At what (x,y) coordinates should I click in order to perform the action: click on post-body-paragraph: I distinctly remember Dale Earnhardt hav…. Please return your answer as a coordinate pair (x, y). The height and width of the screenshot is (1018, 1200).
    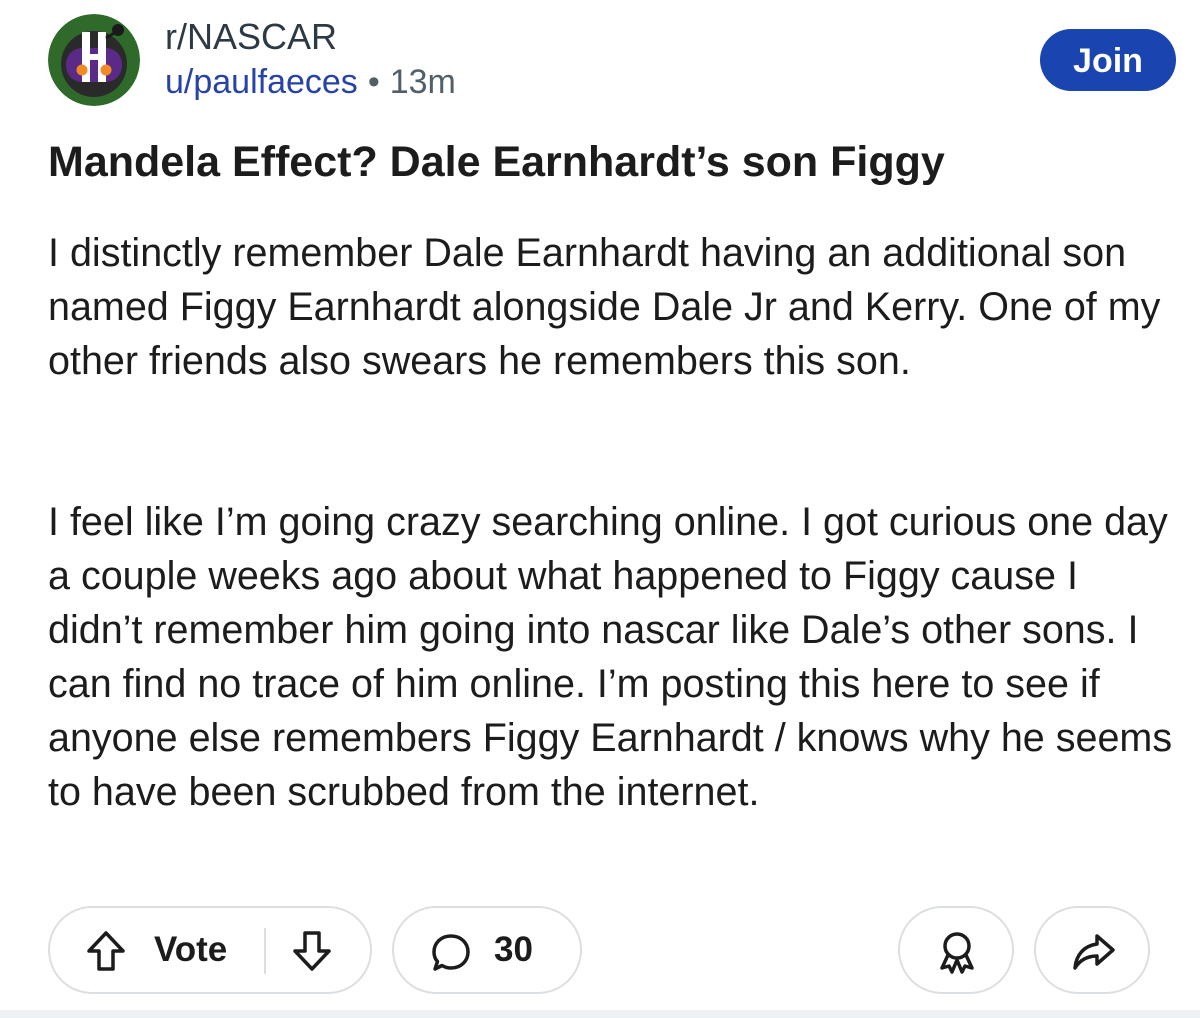
    Looking at the image, I should click on (604, 307).